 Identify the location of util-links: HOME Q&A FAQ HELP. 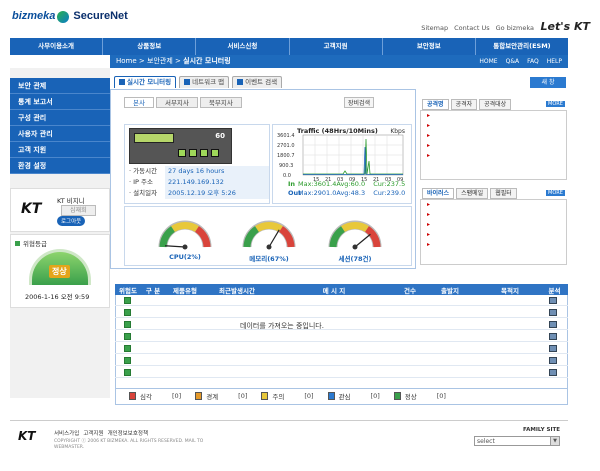
(520, 61).